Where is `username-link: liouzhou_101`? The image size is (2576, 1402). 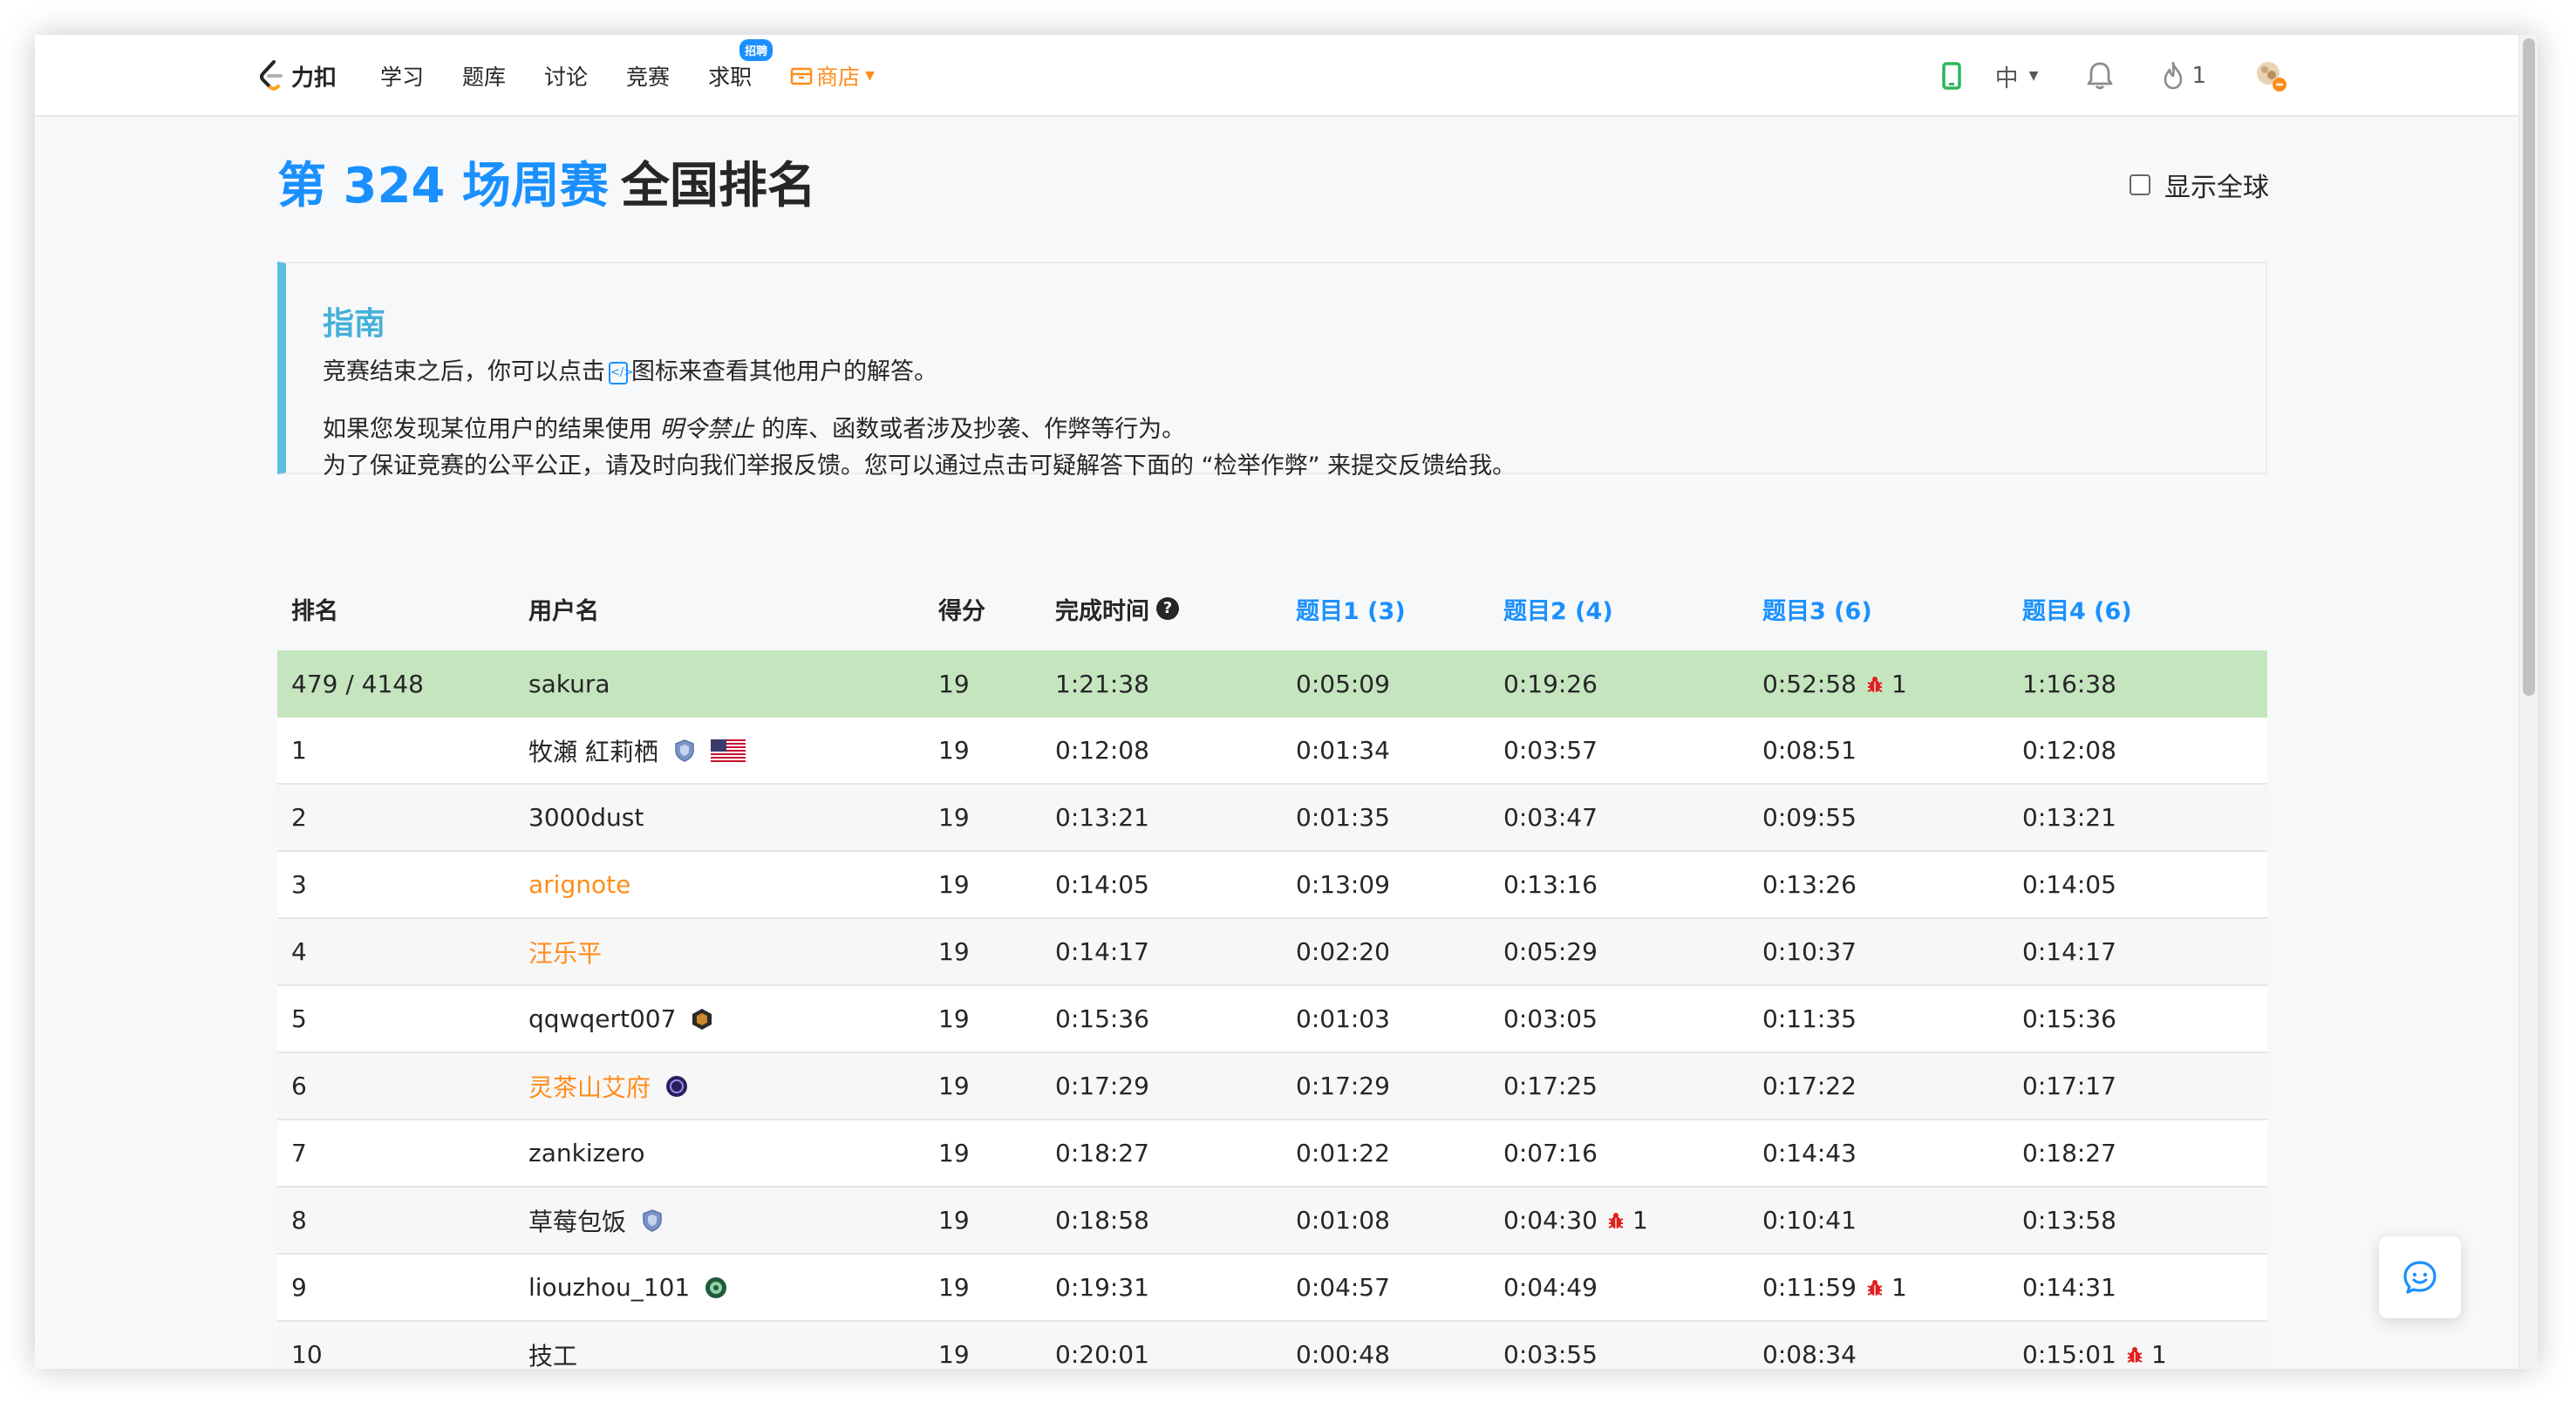 username-link: liouzhou_101 is located at coordinates (609, 1287).